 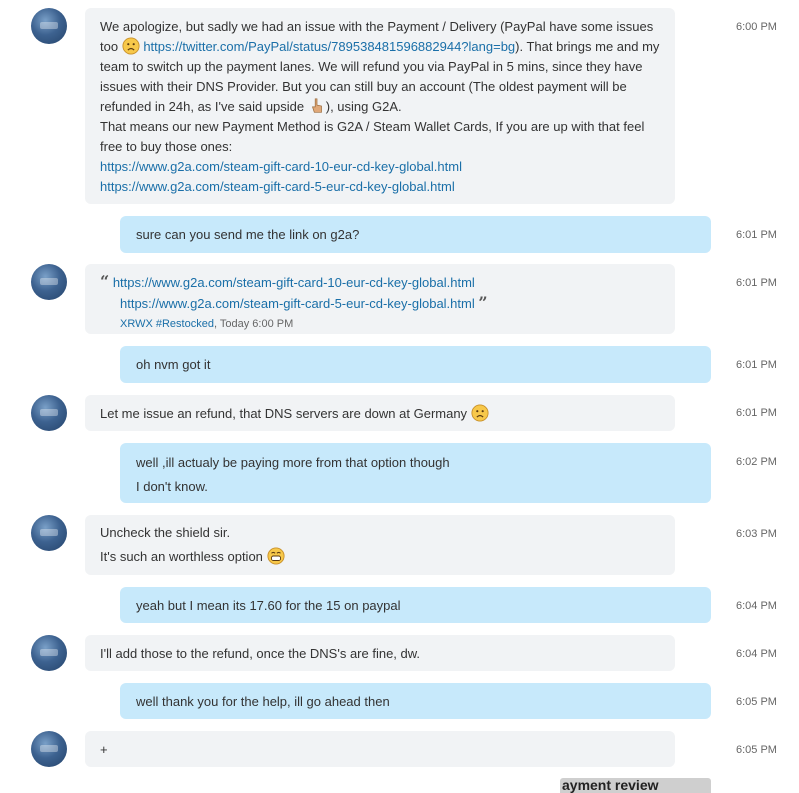 What do you see at coordinates (104, 749) in the screenshot?
I see `message-text: +` at bounding box center [104, 749].